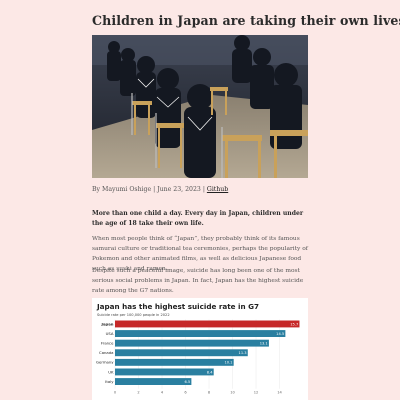  I want to click on x-tick-label: 10, so click(232, 393).